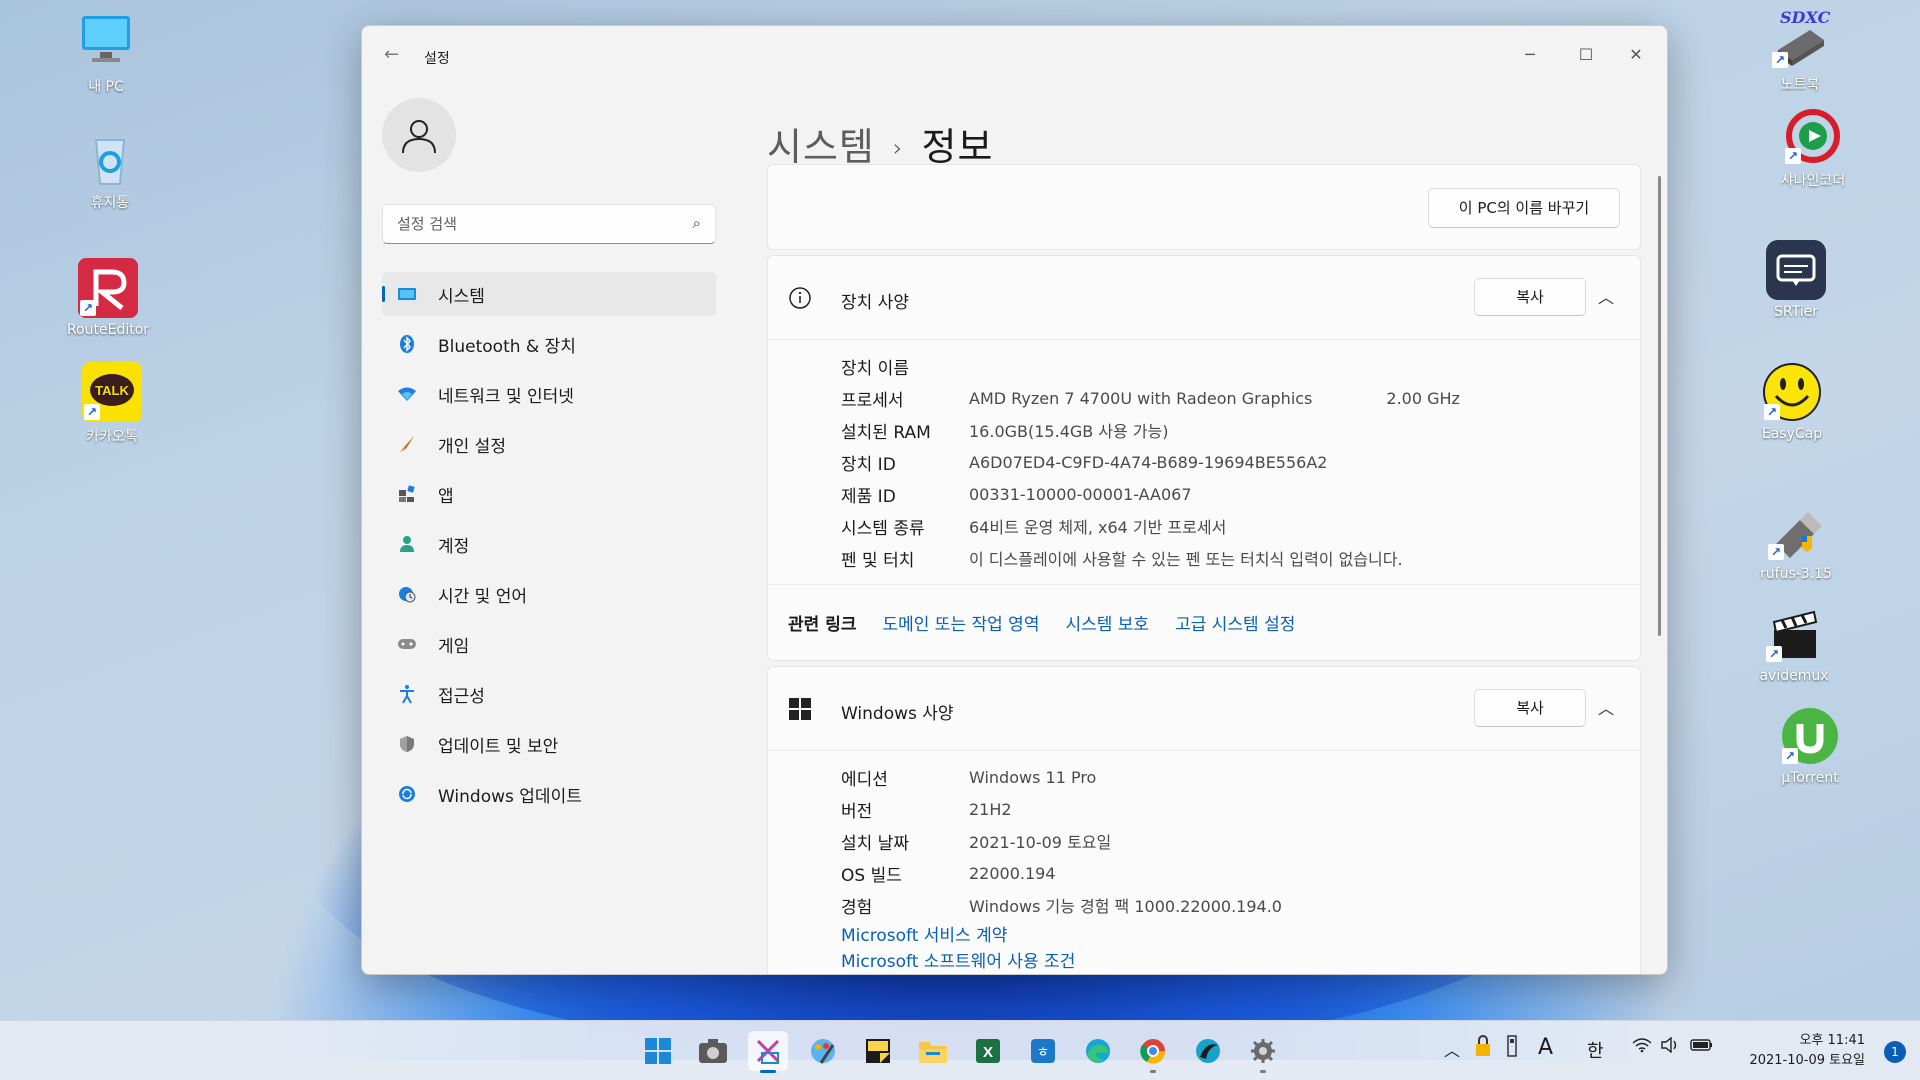 The width and height of the screenshot is (1920, 1080). I want to click on desktop-icon-notebook: SDXC ↗ 노트북, so click(1800, 51).